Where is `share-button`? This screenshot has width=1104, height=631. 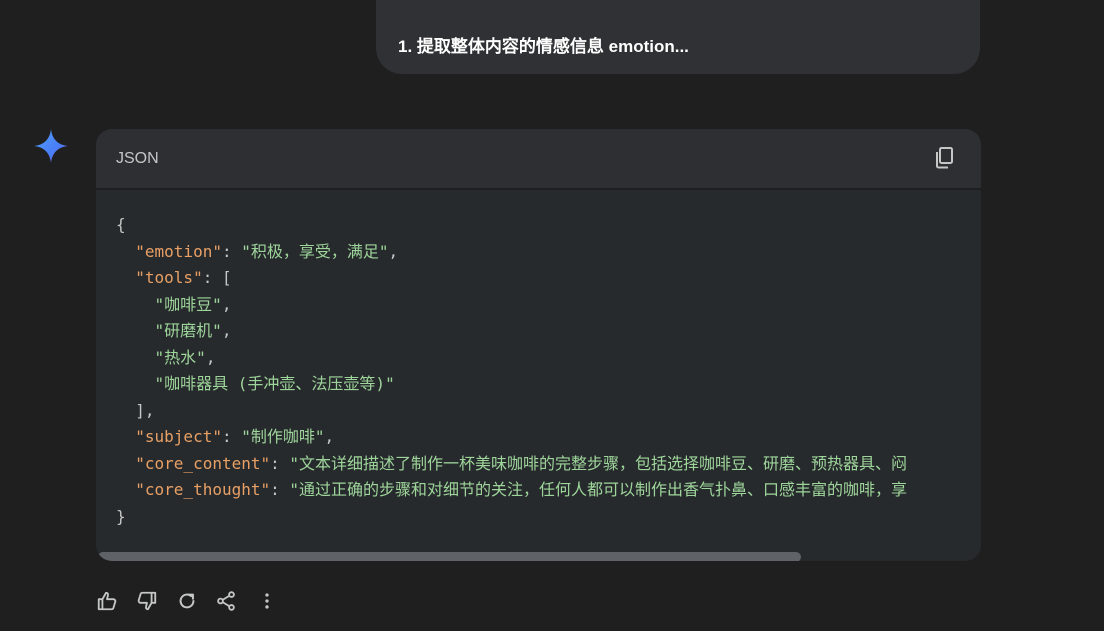 share-button is located at coordinates (226, 601).